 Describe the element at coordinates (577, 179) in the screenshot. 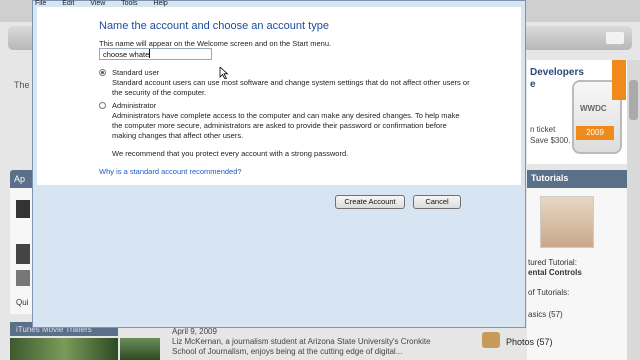

I see `tutorials-heading: Tutorials` at that location.